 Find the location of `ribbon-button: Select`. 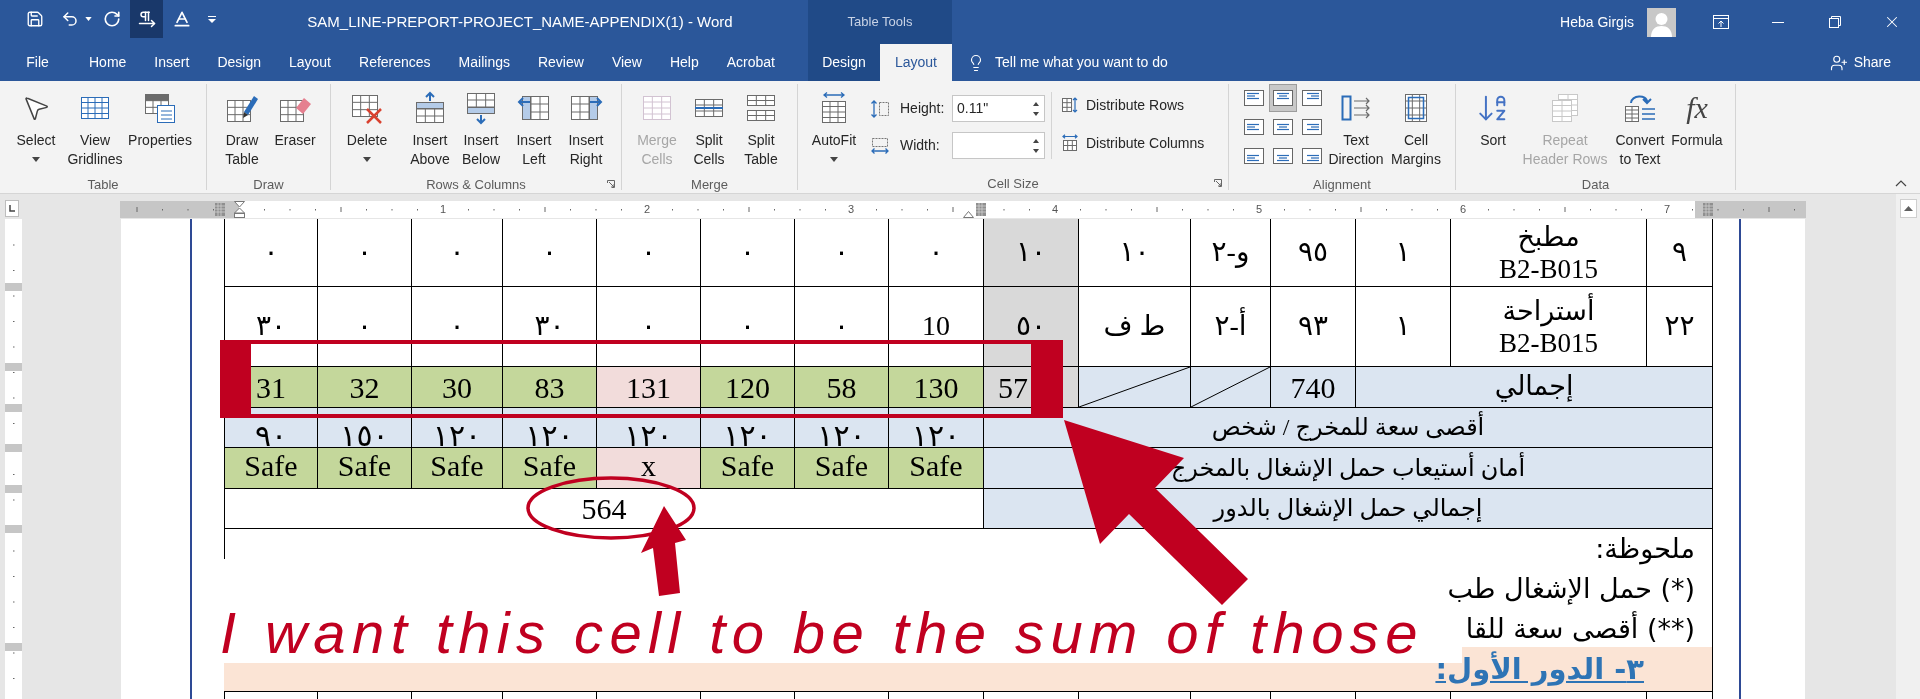

ribbon-button: Select is located at coordinates (36, 126).